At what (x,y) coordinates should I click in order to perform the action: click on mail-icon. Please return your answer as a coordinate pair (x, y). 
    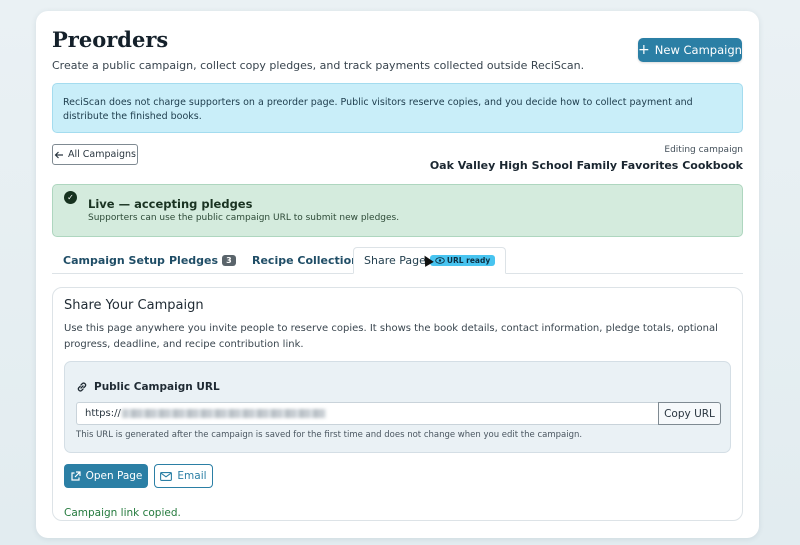
    Looking at the image, I should click on (166, 476).